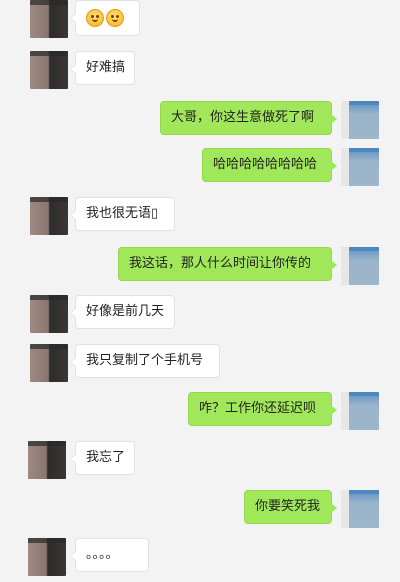  I want to click on message-text: 哈哈哈哈哈哈哈哈, so click(265, 164).